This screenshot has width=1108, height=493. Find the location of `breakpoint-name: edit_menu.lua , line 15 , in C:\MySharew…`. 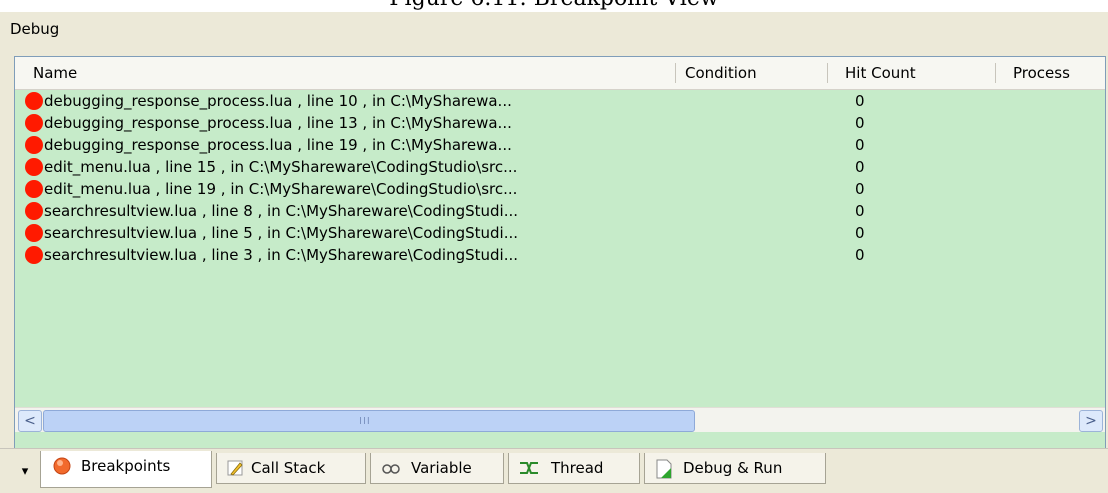

breakpoint-name: edit_menu.lua , line 15 , in C:\MySharew… is located at coordinates (281, 167).